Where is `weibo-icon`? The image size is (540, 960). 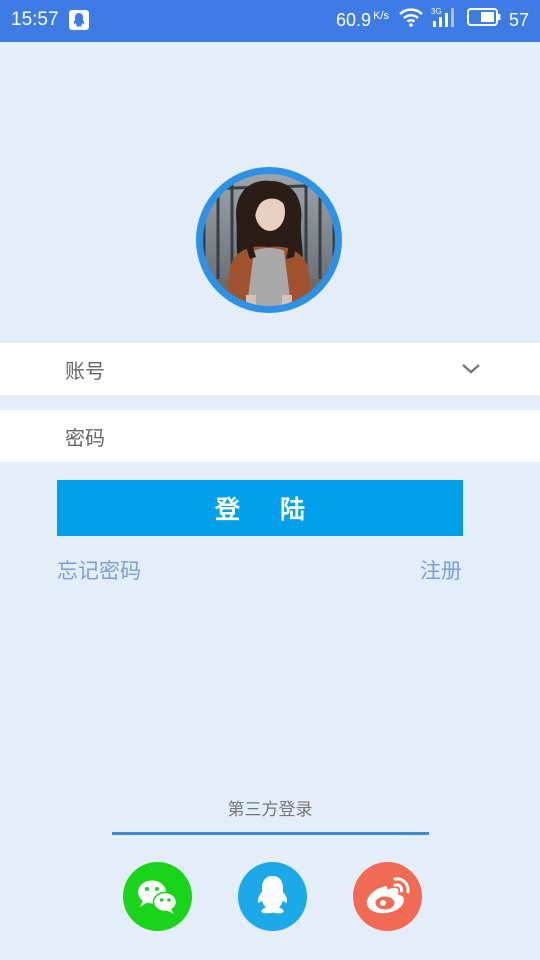 weibo-icon is located at coordinates (388, 895).